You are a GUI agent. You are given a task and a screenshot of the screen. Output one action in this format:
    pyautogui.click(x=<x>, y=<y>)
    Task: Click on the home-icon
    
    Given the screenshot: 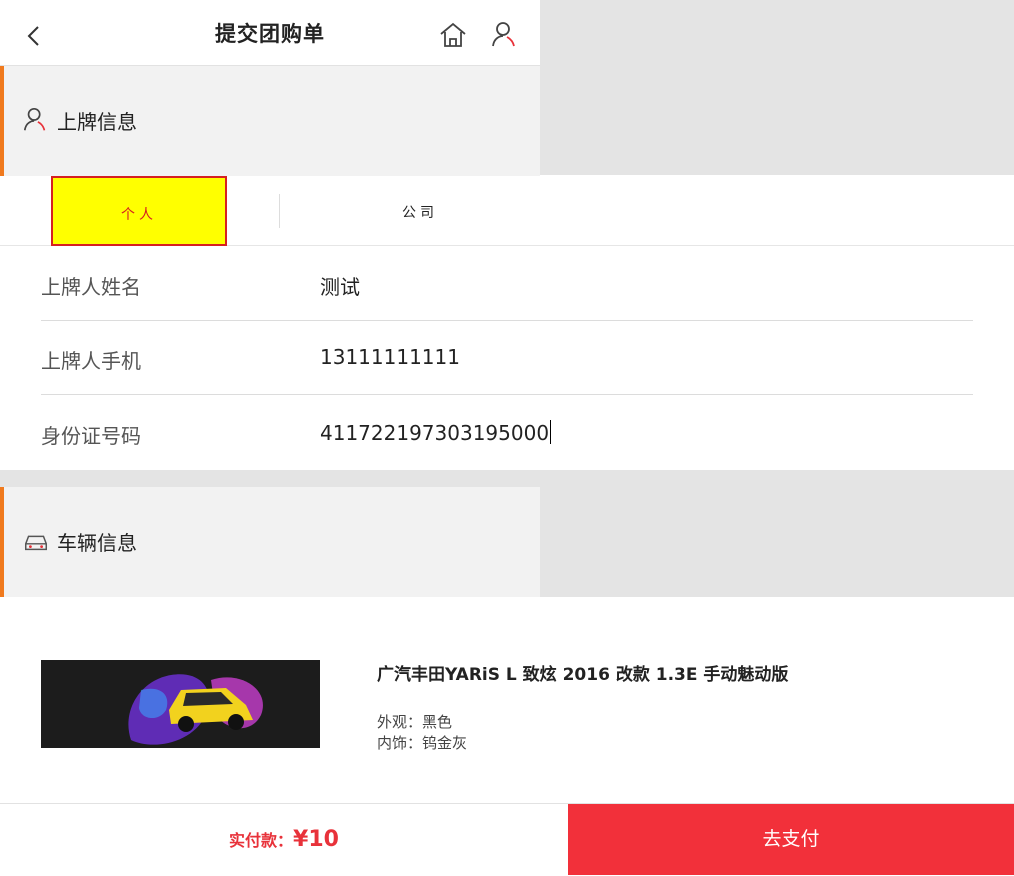 What is the action you would take?
    pyautogui.click(x=453, y=34)
    